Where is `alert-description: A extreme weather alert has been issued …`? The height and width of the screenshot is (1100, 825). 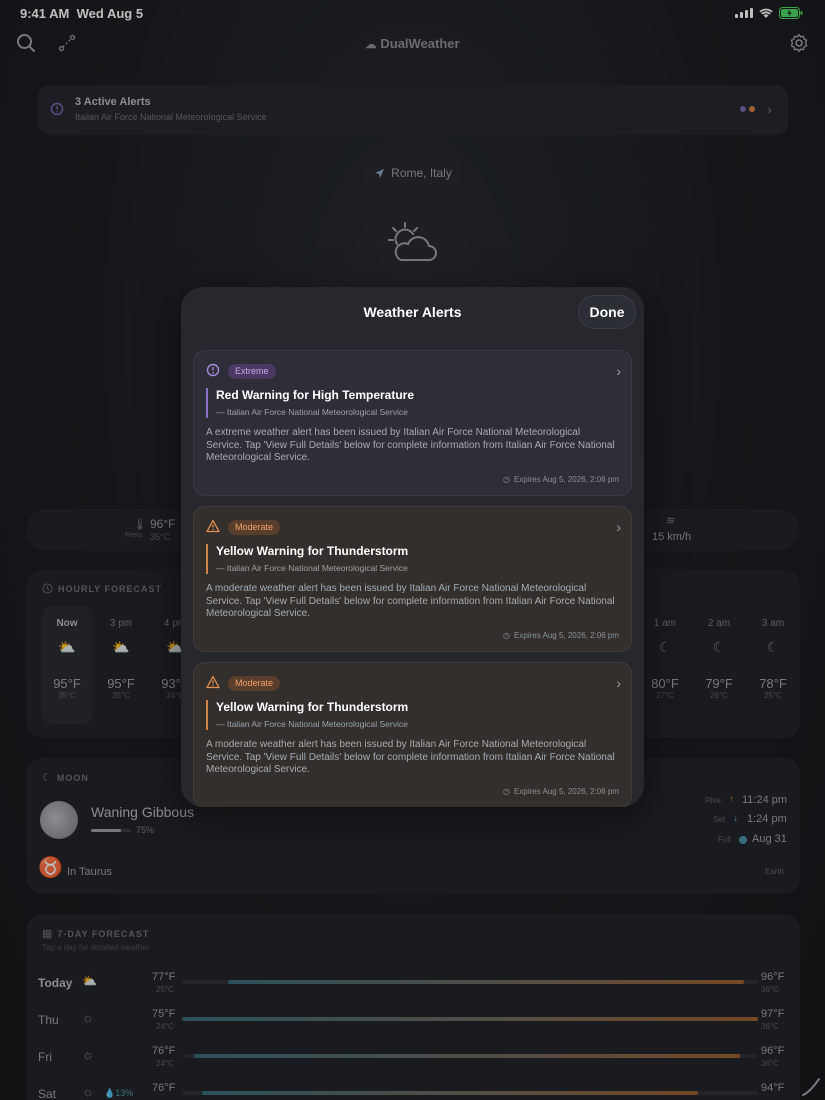
alert-description: A extreme weather alert has been issued … is located at coordinates (410, 445).